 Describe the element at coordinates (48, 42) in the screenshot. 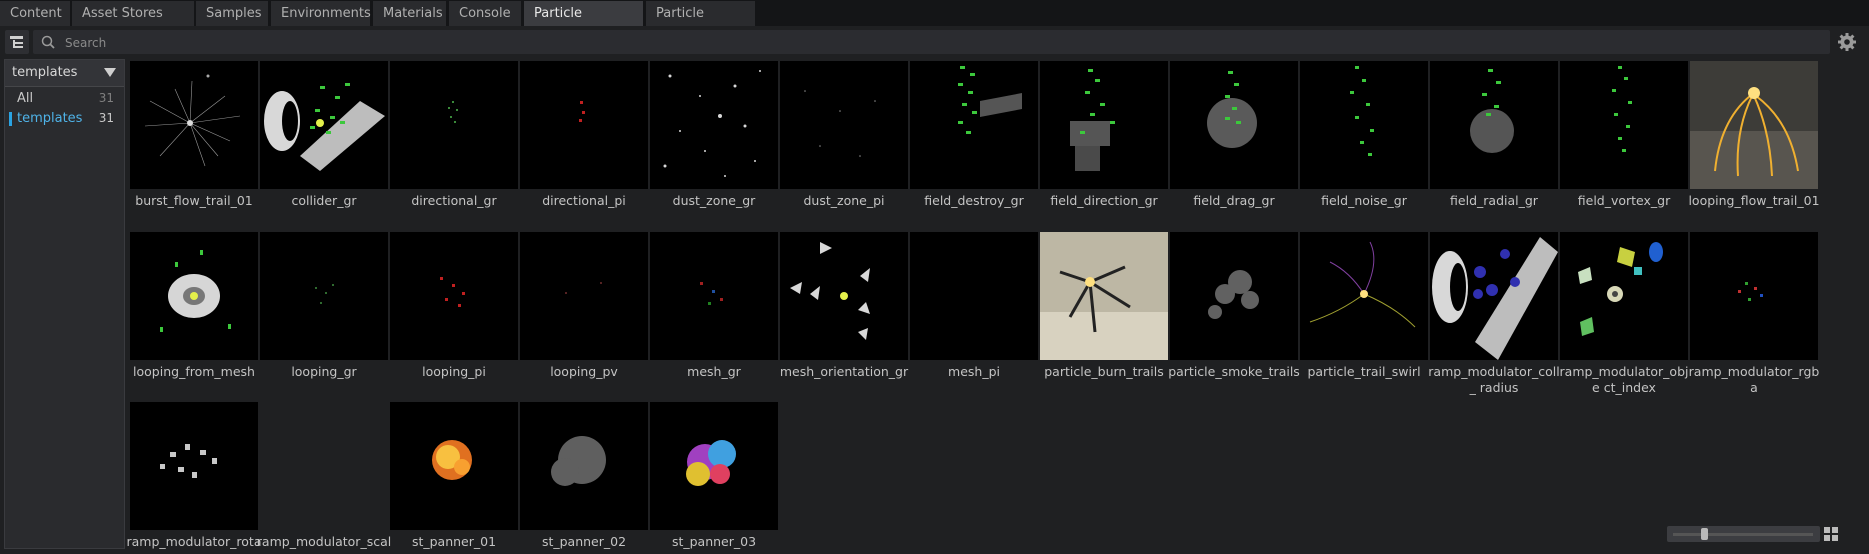

I see `search-icon` at that location.